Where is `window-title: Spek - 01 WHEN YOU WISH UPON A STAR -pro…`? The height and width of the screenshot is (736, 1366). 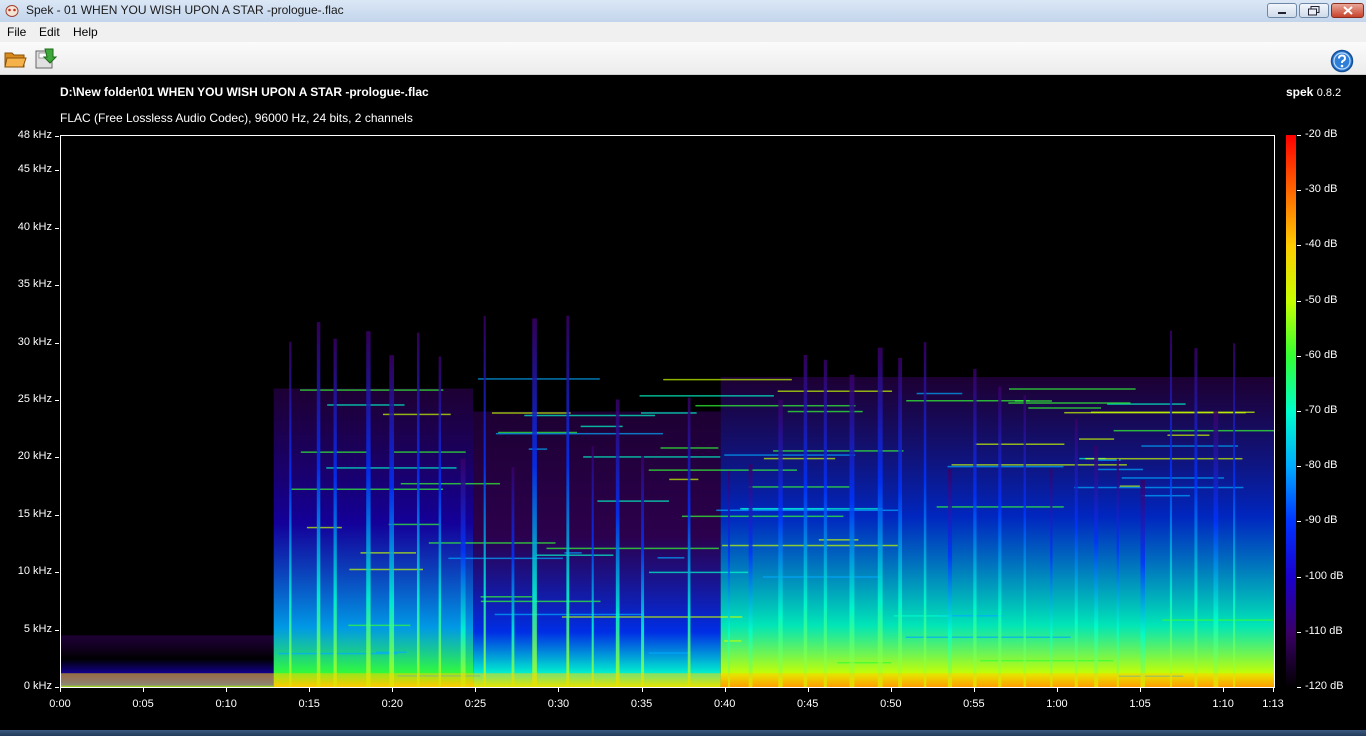 window-title: Spek - 01 WHEN YOU WISH UPON A STAR -pro… is located at coordinates (185, 10).